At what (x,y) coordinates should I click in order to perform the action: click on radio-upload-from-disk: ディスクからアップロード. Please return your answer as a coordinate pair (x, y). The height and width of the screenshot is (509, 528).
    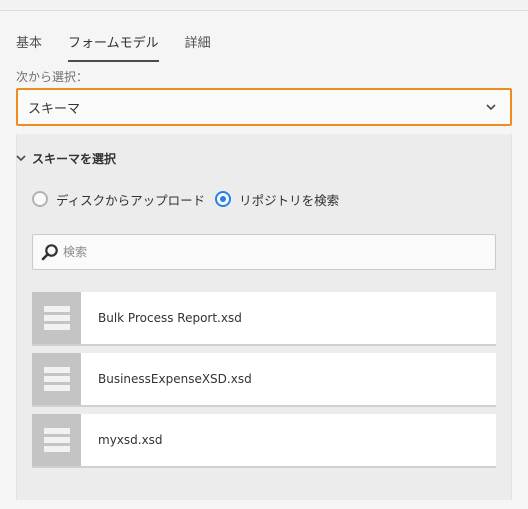
    Looking at the image, I should click on (118, 199).